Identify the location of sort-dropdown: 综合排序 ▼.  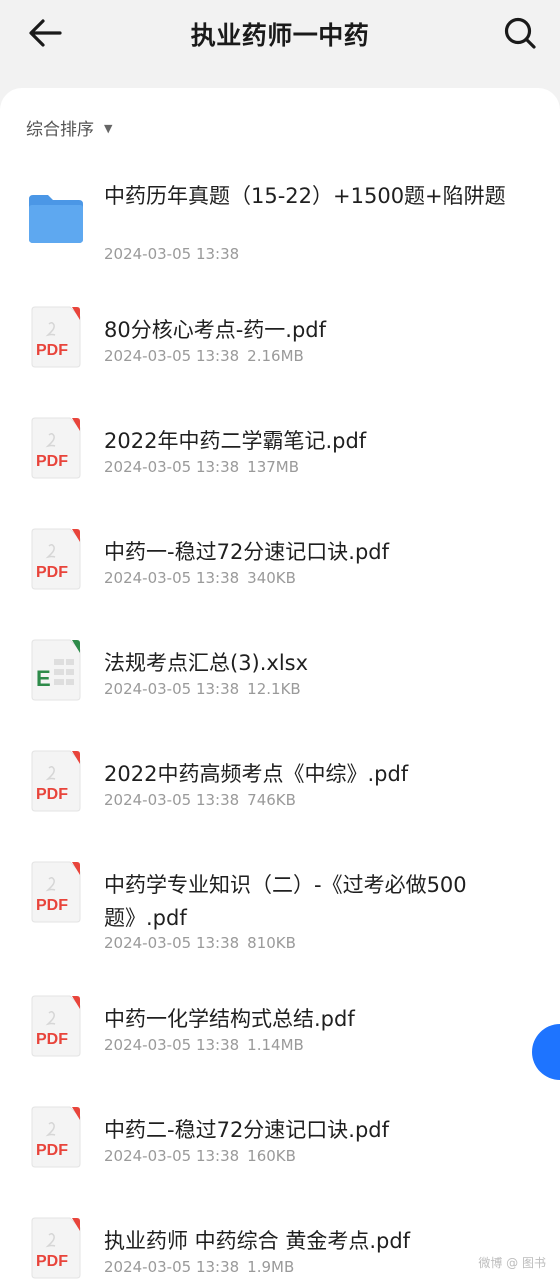
(69, 127).